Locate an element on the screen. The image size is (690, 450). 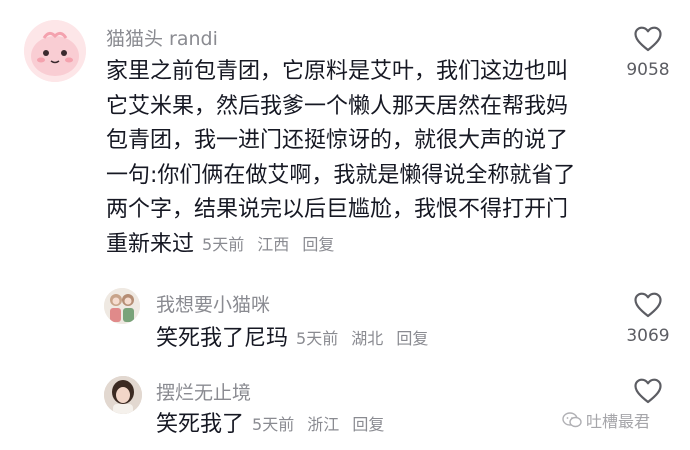
comment-username: 猫猫头 randi is located at coordinates (162, 37).